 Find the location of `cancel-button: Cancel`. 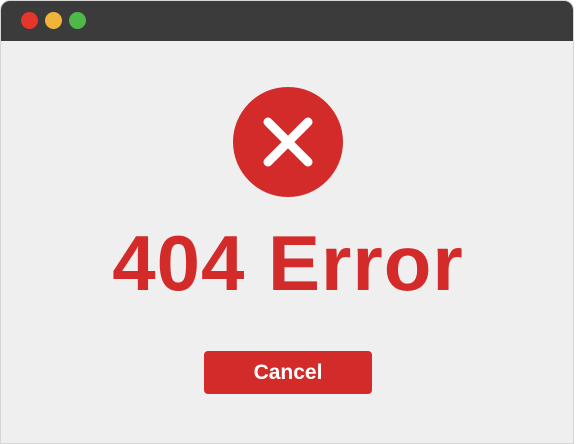

cancel-button: Cancel is located at coordinates (288, 372).